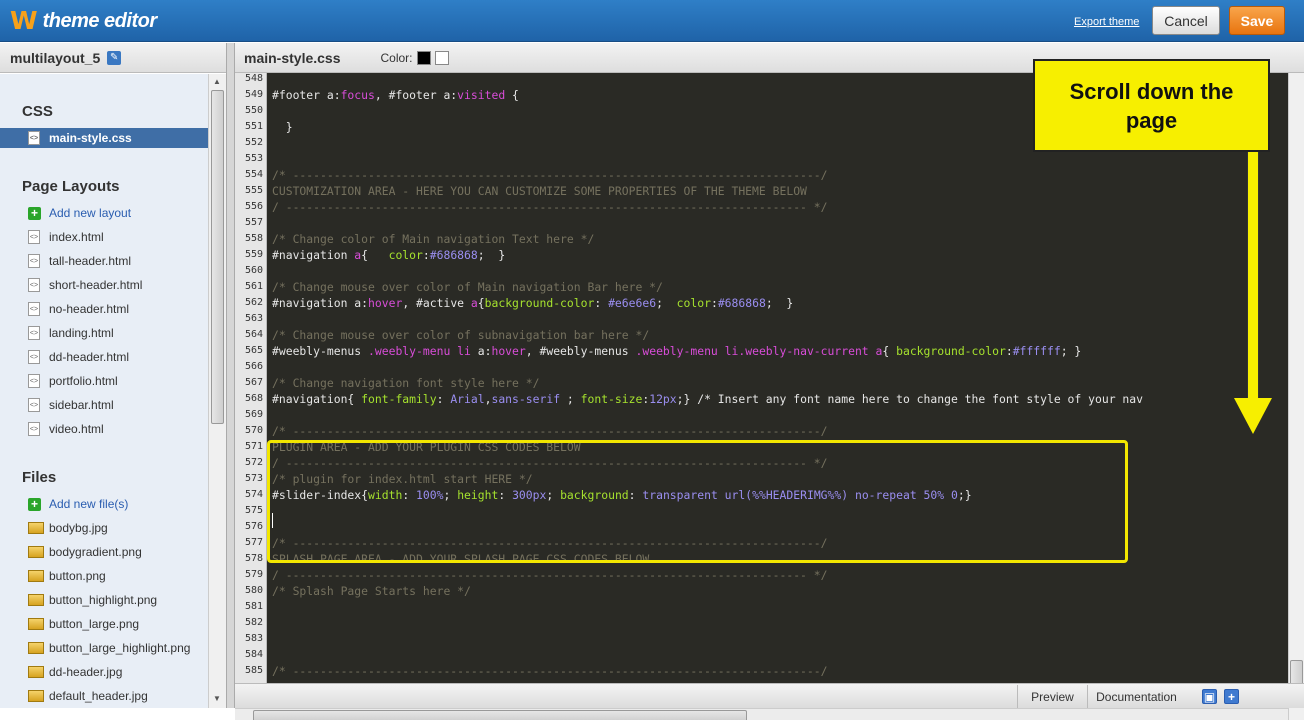 The width and height of the screenshot is (1304, 720). I want to click on file-item-label: bodybg.jpg, so click(78, 528).